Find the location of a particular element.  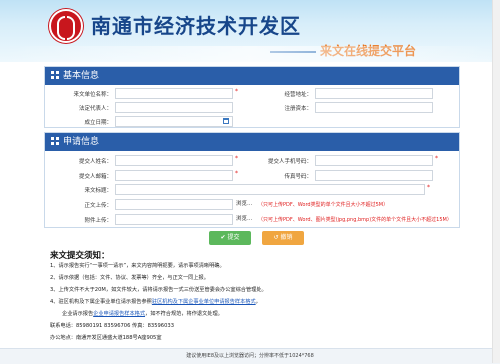

applicant-phone-input is located at coordinates (374, 160).